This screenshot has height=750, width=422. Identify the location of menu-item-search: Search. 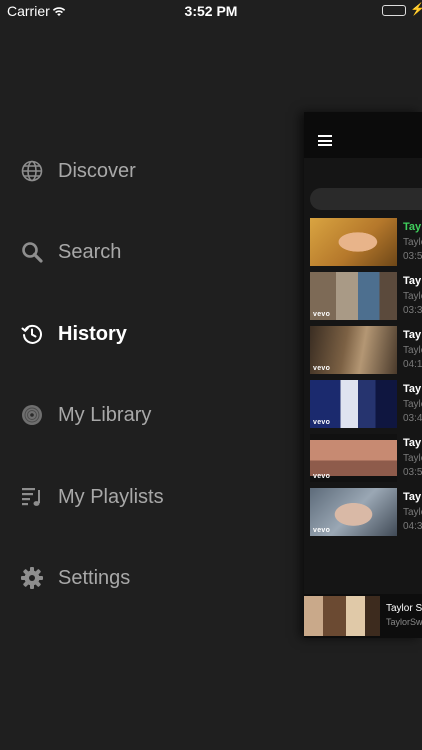
(150, 252).